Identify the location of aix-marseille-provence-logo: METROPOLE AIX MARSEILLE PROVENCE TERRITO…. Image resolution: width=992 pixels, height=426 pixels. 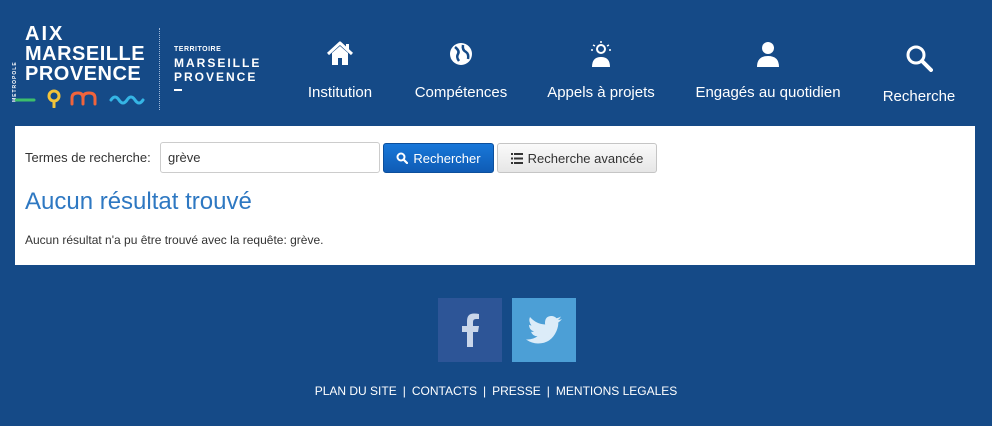
(142, 69).